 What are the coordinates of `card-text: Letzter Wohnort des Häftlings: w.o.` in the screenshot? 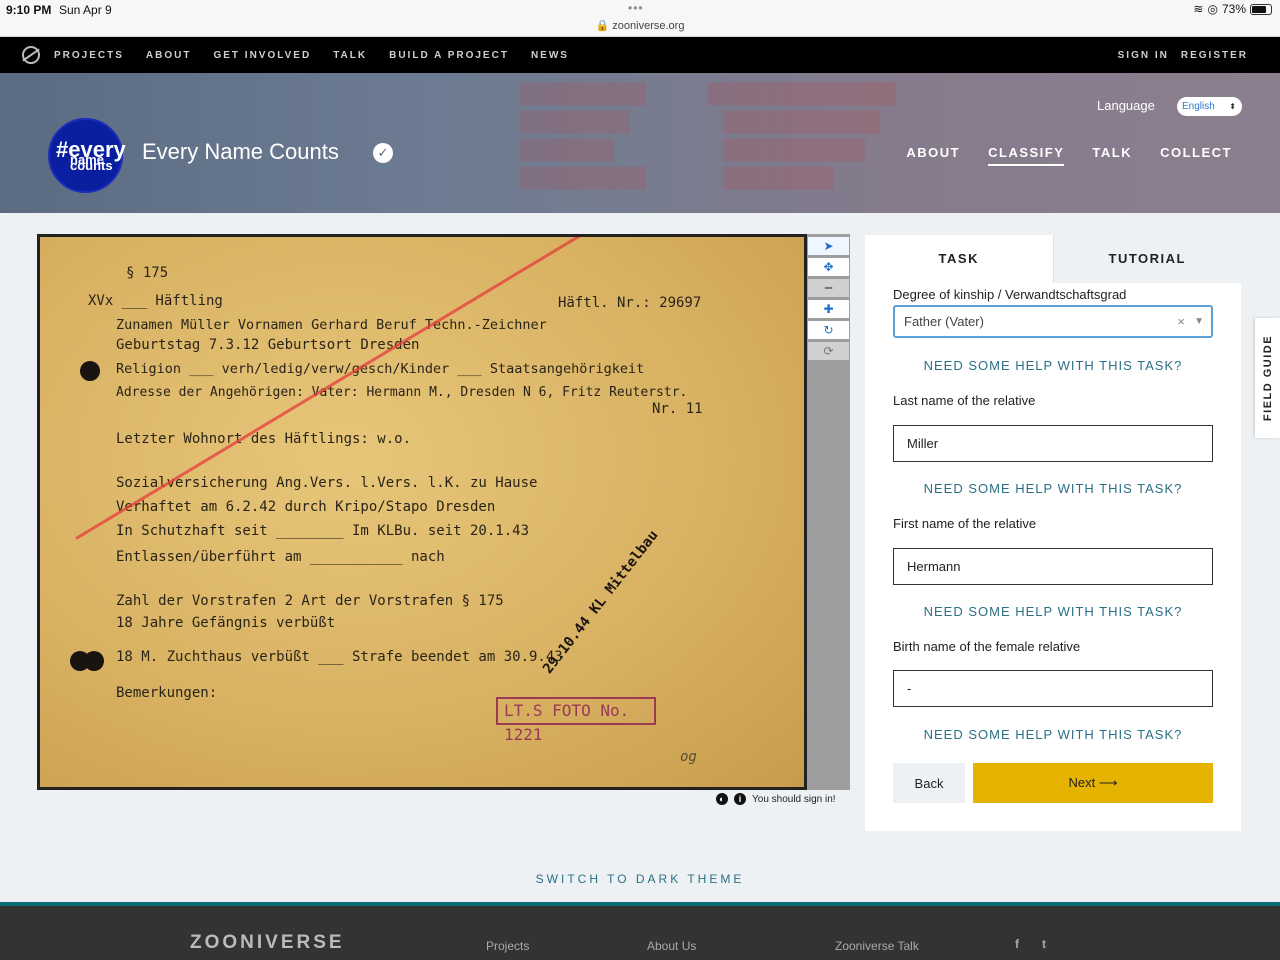 It's located at (264, 439).